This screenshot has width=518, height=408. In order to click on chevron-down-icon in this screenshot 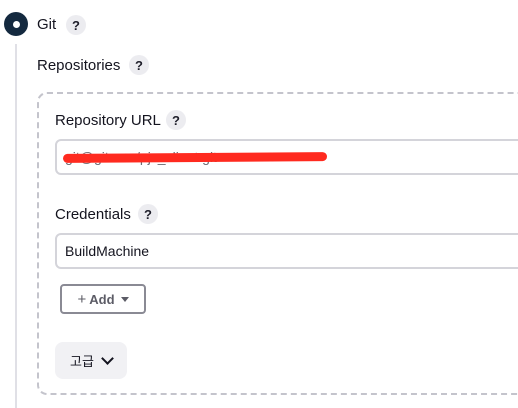, I will do `click(107, 358)`.